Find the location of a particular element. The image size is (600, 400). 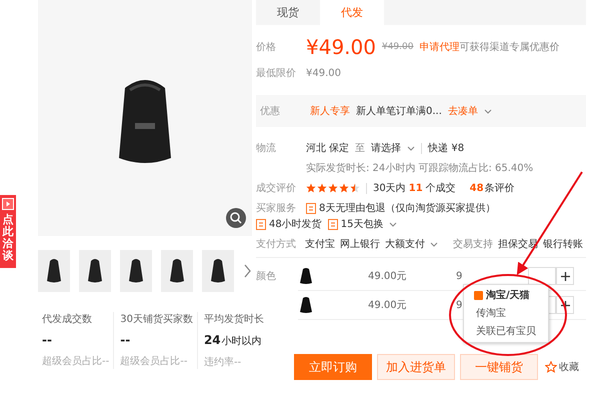

sales-count: 11 is located at coordinates (415, 188).